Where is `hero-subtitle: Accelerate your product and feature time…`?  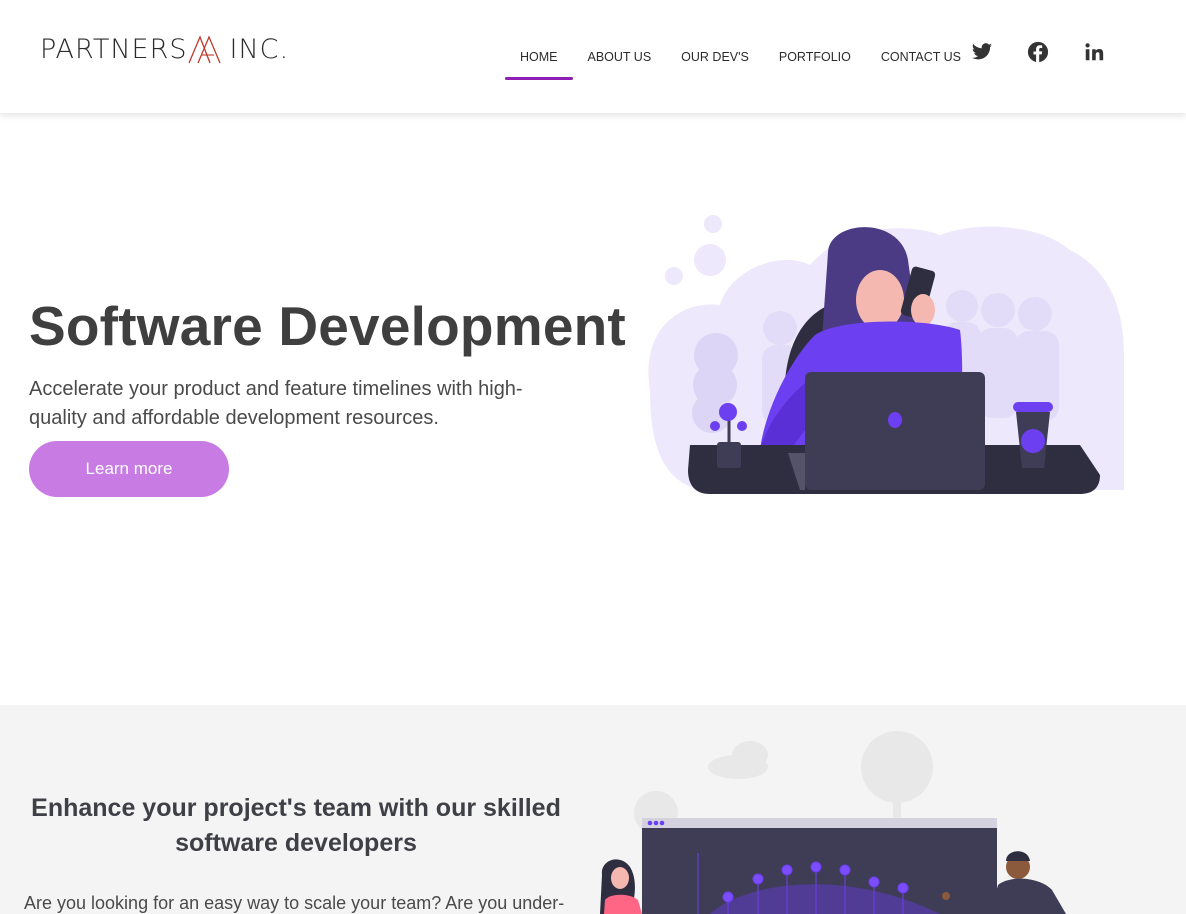
hero-subtitle: Accelerate your product and feature time… is located at coordinates (276, 403).